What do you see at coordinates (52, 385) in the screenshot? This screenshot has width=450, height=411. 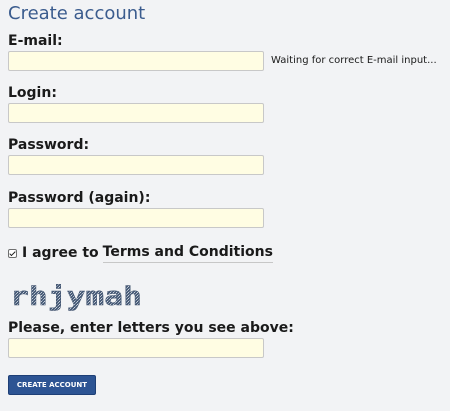 I see `create-account-button: CREATE ACCOUNT` at bounding box center [52, 385].